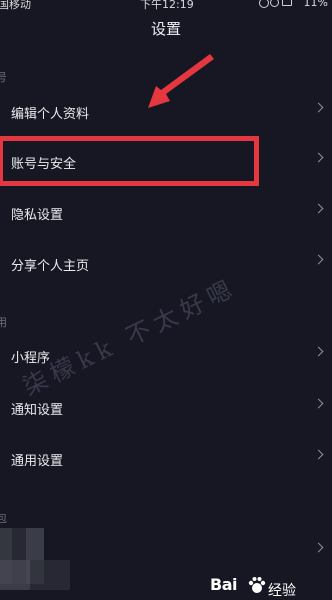  I want to click on row-label: 通知设置, so click(37, 410).